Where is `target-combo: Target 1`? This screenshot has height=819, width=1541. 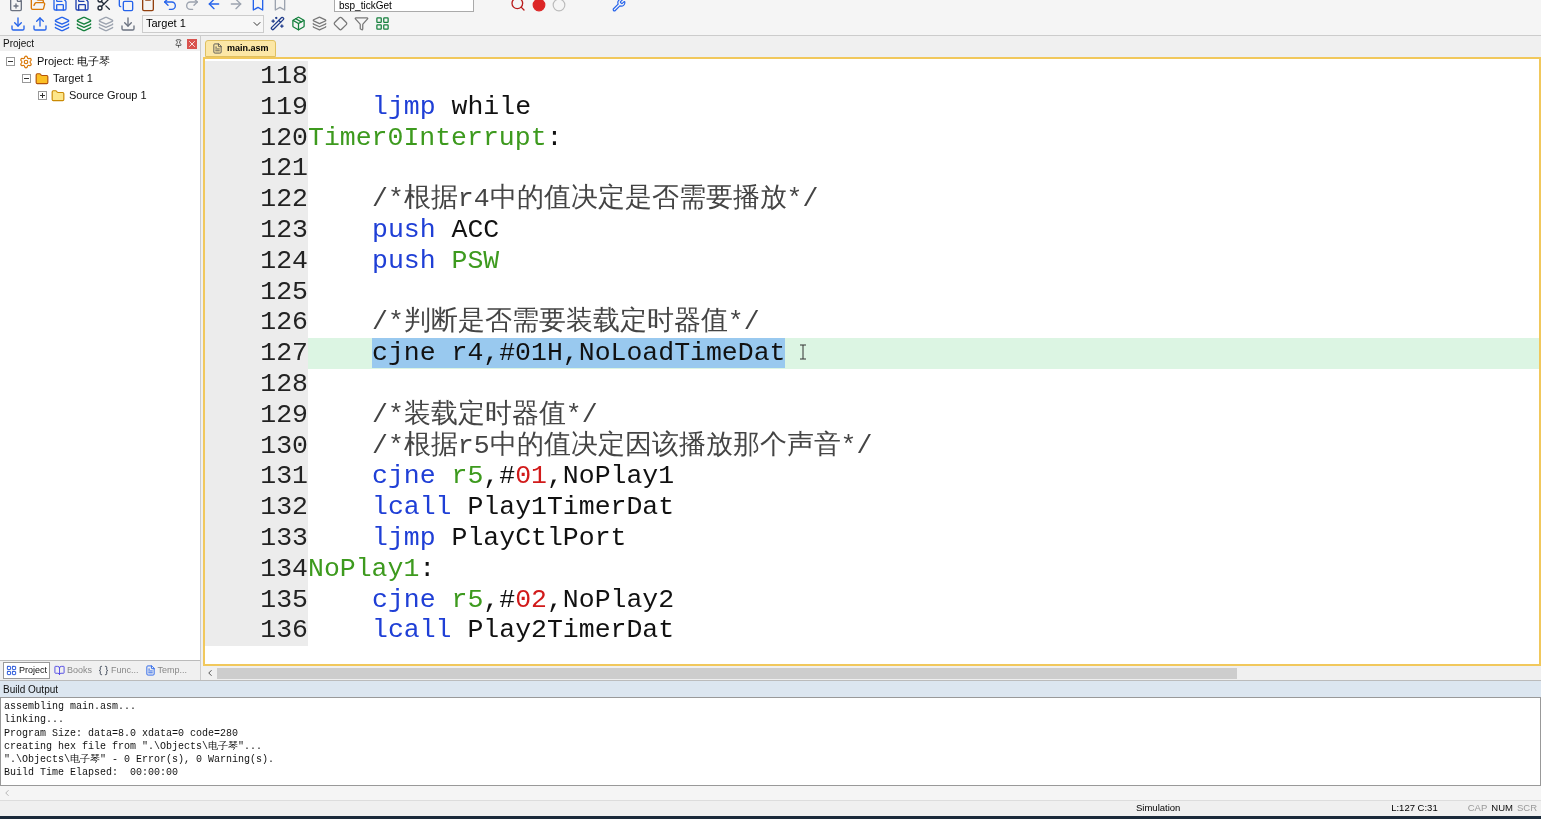 target-combo: Target 1 is located at coordinates (203, 23).